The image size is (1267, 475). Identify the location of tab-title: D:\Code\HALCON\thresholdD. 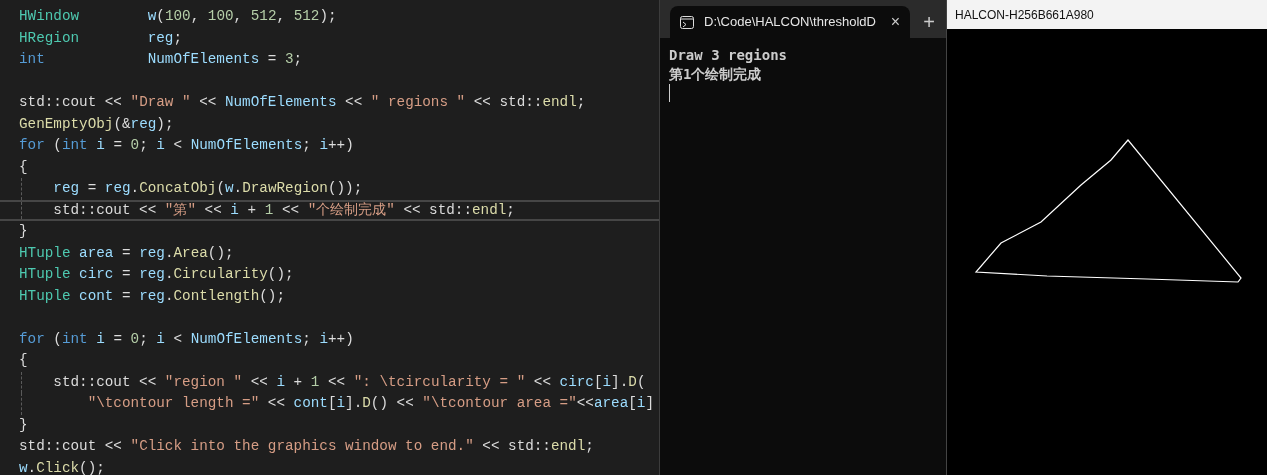
(790, 22).